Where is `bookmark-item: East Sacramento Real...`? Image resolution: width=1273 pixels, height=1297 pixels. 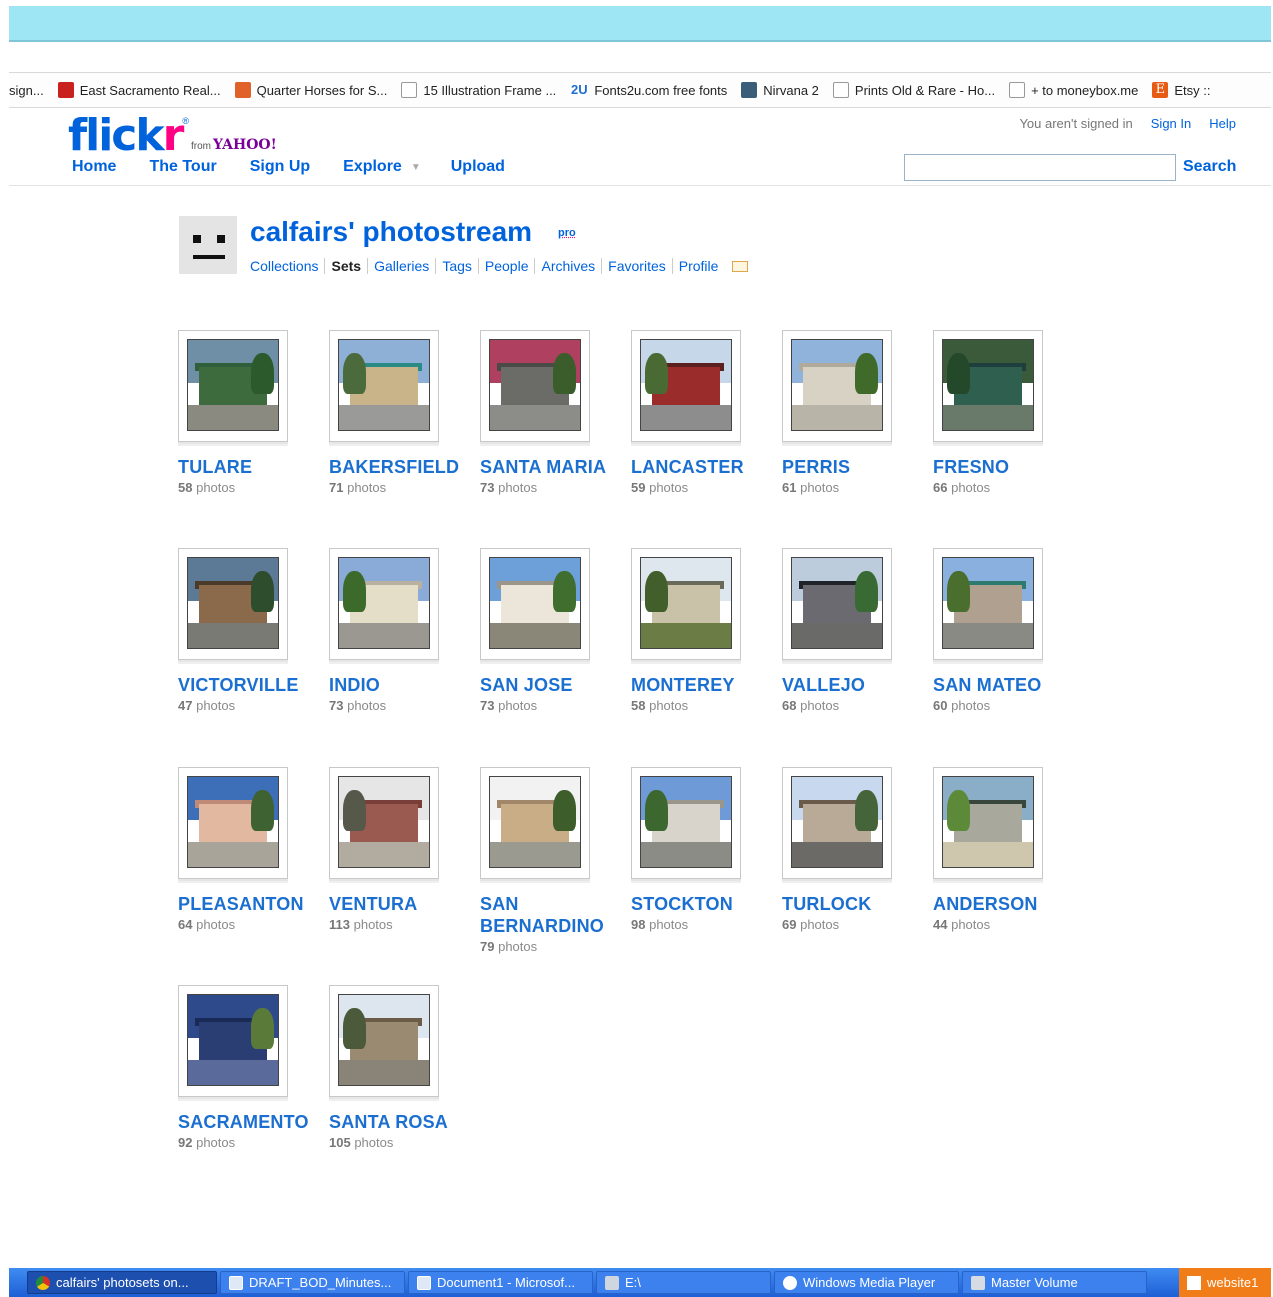 bookmark-item: East Sacramento Real... is located at coordinates (139, 90).